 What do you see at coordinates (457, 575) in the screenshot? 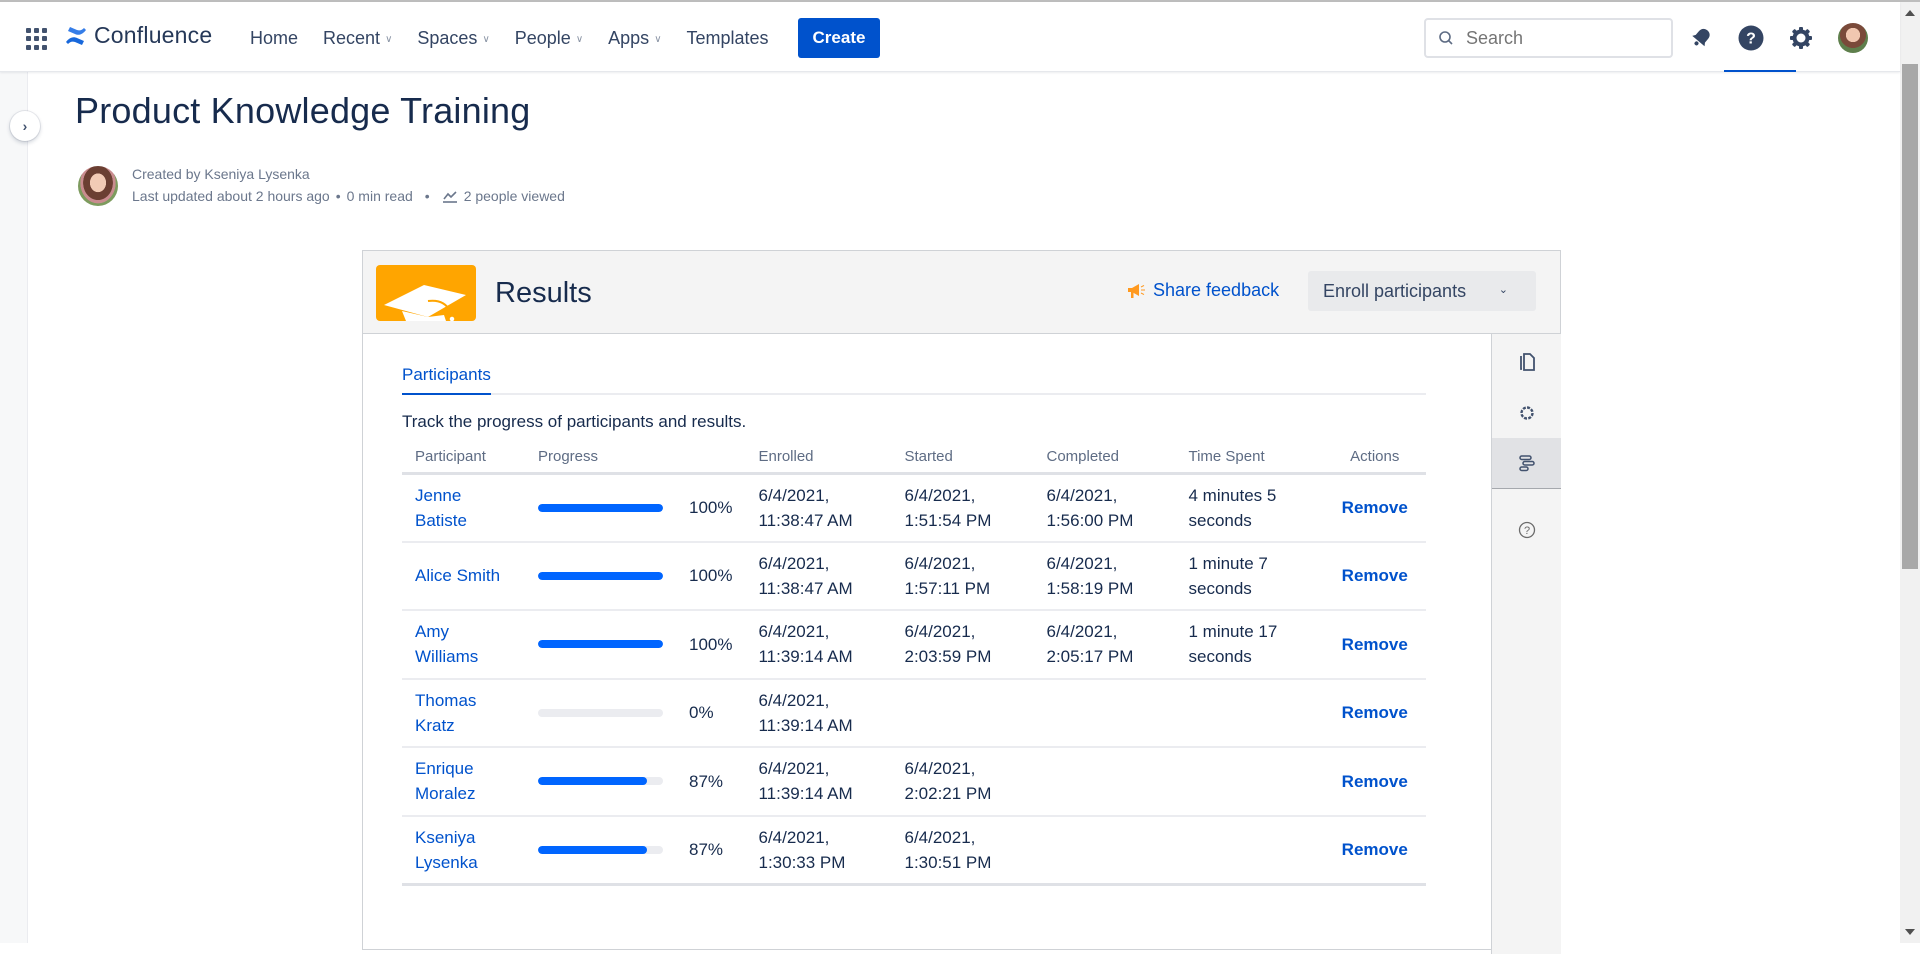
I see `participant-link: Alice Smith` at bounding box center [457, 575].